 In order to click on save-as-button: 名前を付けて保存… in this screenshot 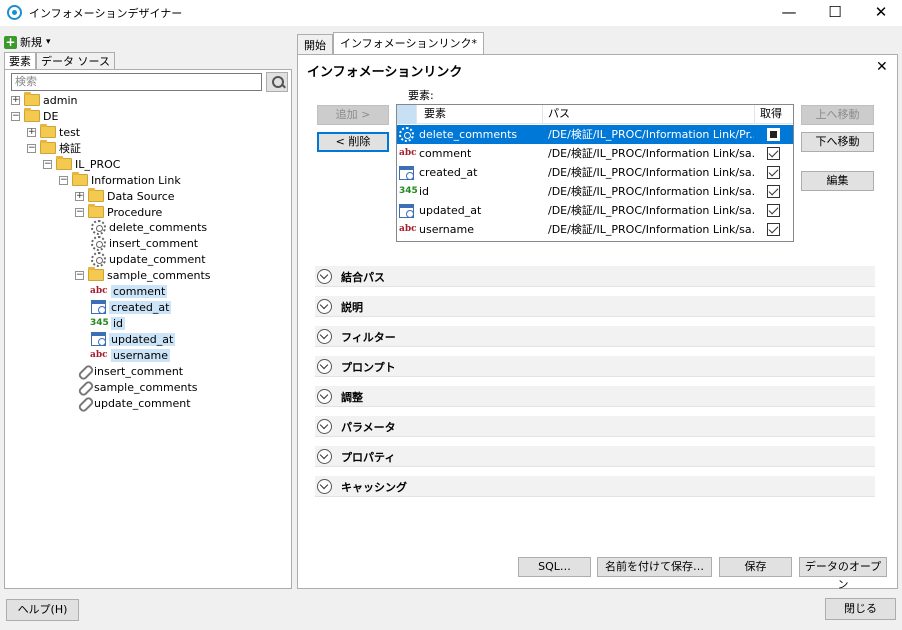, I will do `click(654, 567)`.